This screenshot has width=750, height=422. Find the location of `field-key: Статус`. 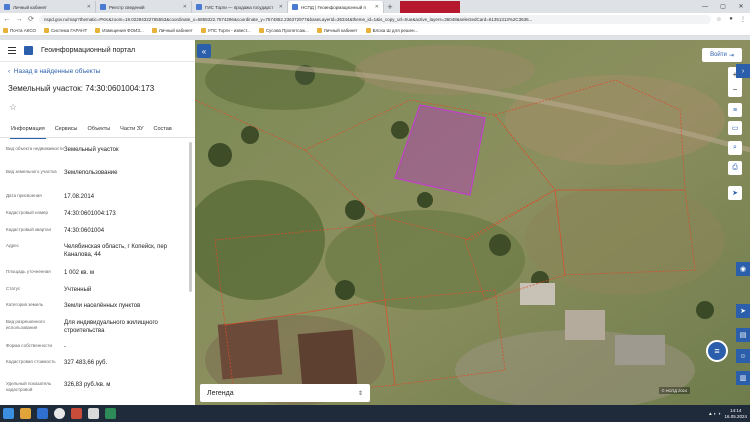

field-key: Статус is located at coordinates (13, 288).